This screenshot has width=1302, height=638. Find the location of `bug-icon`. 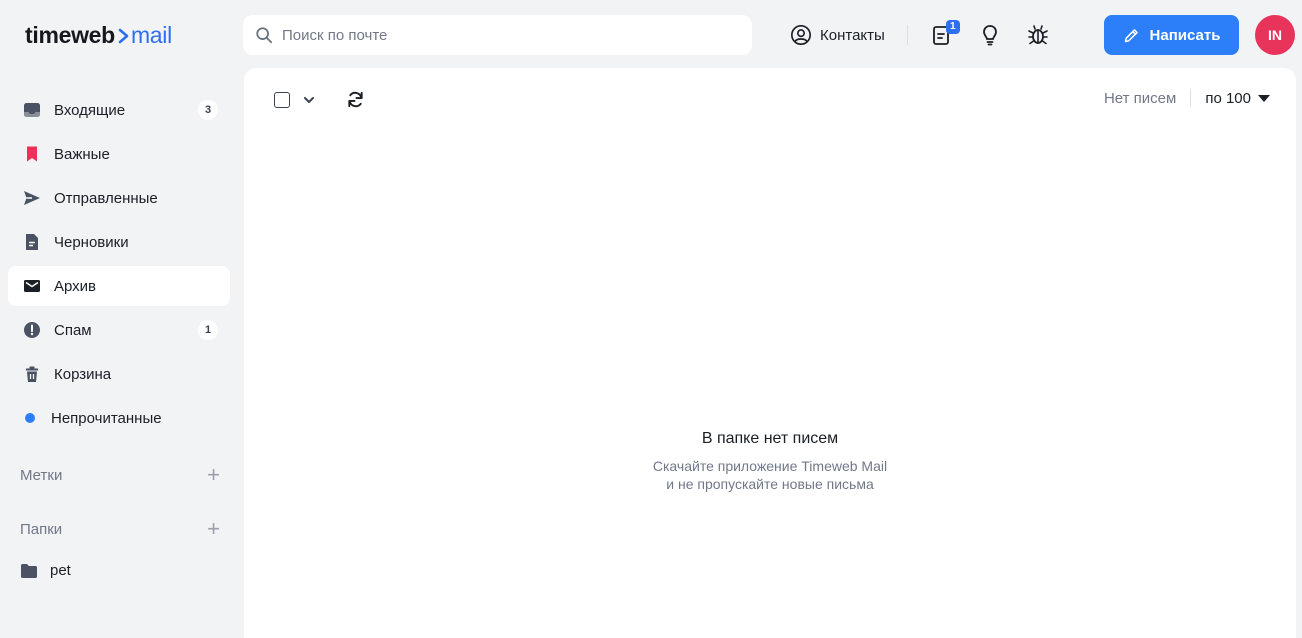

bug-icon is located at coordinates (1037, 35).